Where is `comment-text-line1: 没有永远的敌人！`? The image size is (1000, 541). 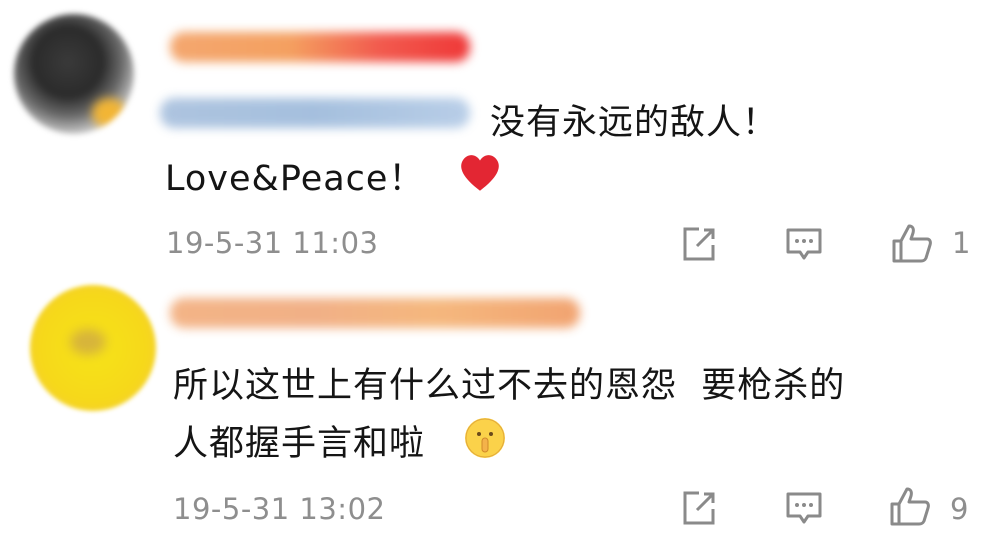 comment-text-line1: 没有永远的敌人！ is located at coordinates (634, 123).